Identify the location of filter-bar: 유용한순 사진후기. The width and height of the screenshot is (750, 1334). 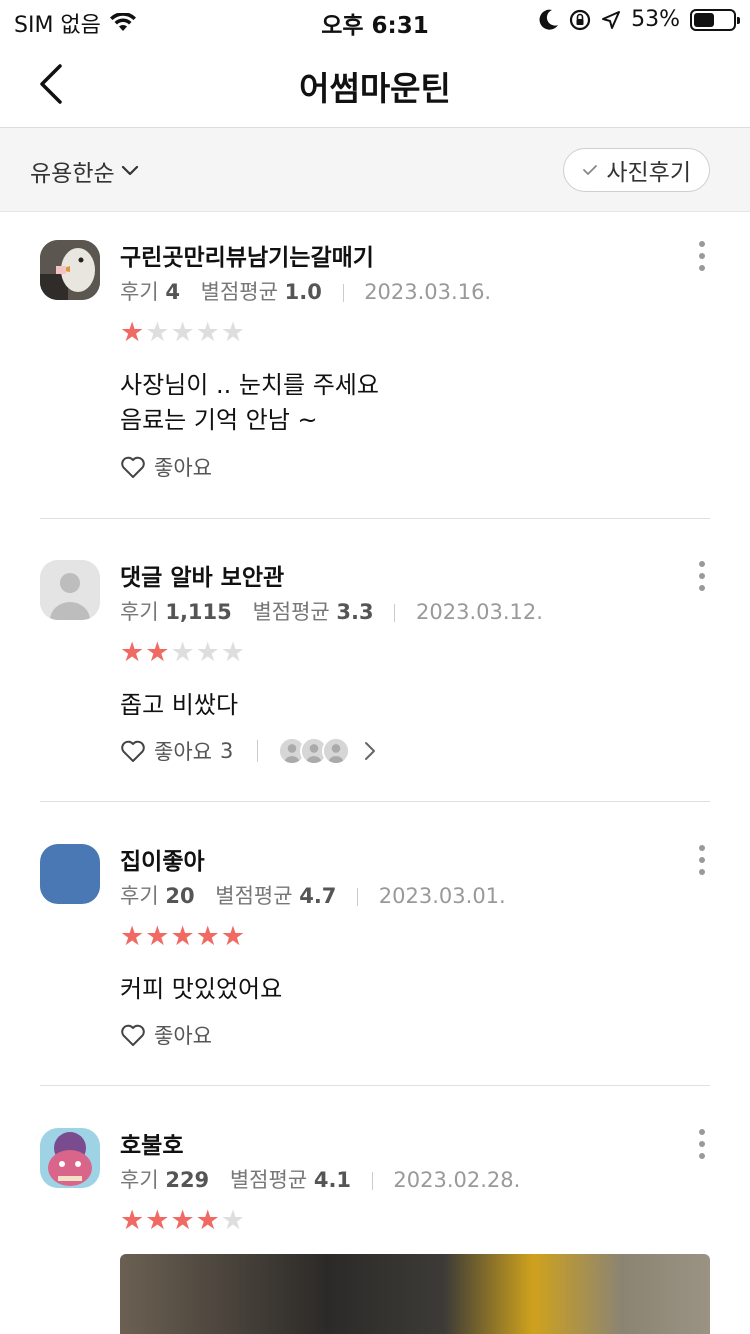
(375, 170).